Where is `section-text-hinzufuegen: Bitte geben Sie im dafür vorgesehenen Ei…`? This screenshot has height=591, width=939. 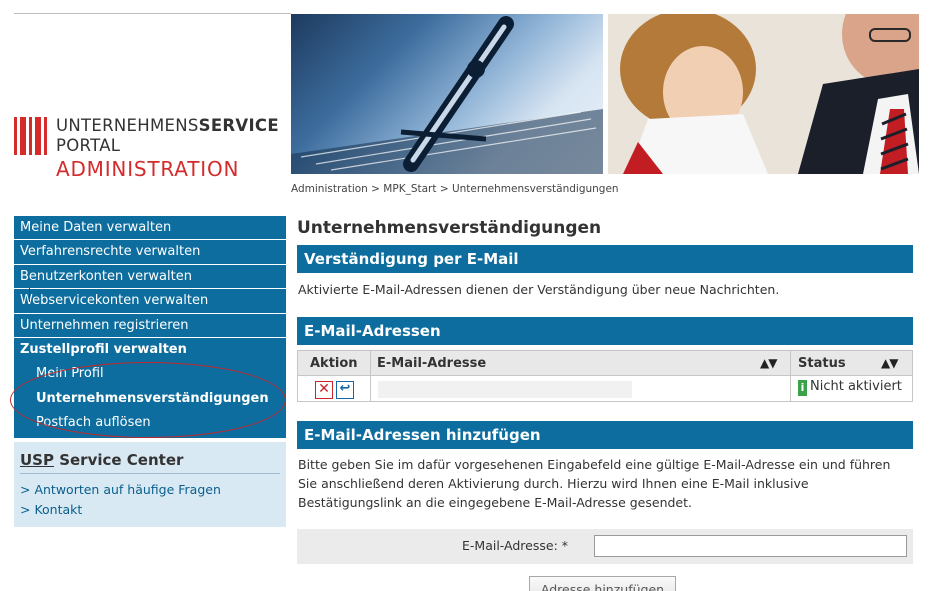
section-text-hinzufuegen: Bitte geben Sie im dafür vorgesehenen Ei… is located at coordinates (594, 483).